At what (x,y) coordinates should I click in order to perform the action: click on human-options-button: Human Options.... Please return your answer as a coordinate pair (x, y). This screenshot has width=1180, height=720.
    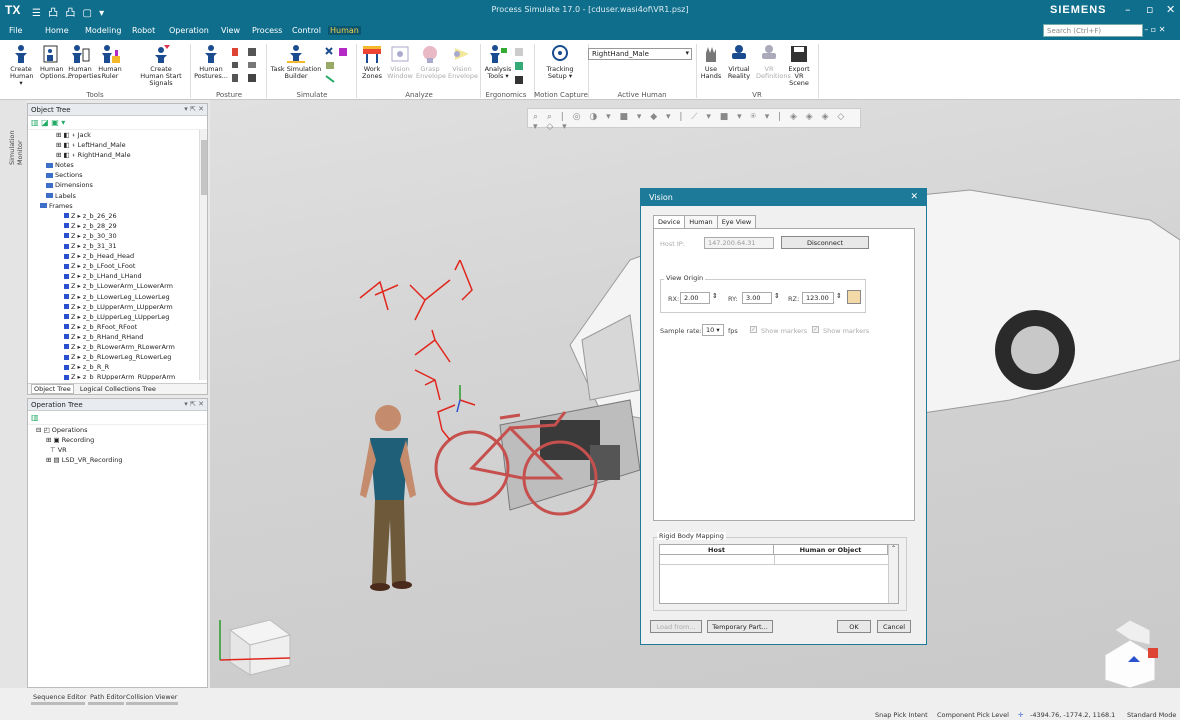
    Looking at the image, I should click on (55, 62).